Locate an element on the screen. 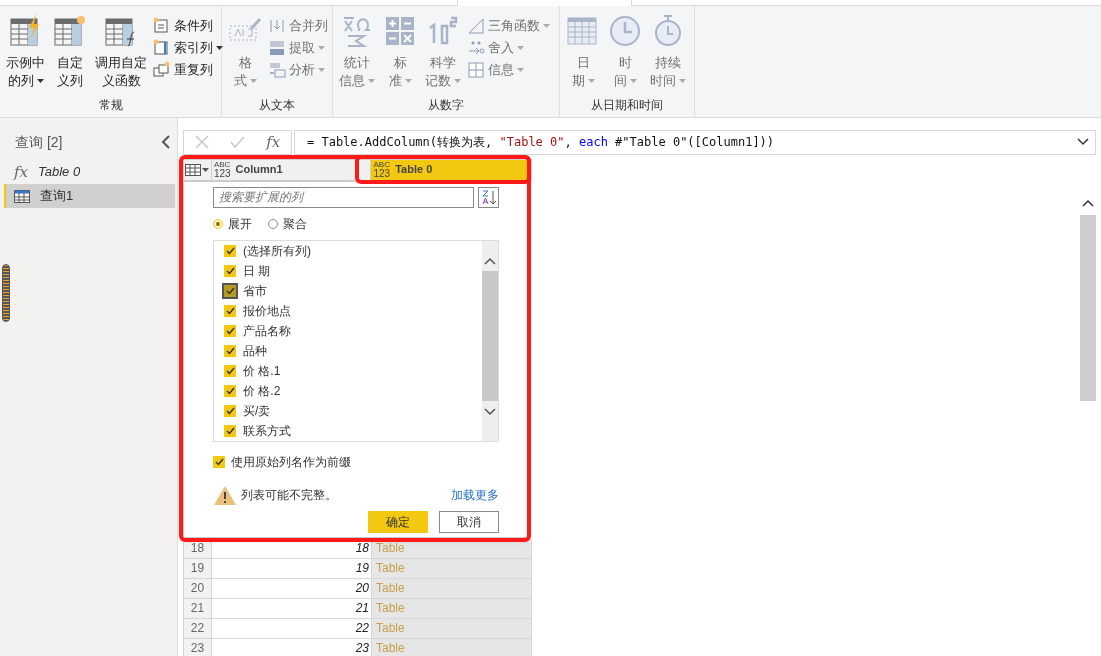  column-option: (选择所有列) is located at coordinates (353, 251).